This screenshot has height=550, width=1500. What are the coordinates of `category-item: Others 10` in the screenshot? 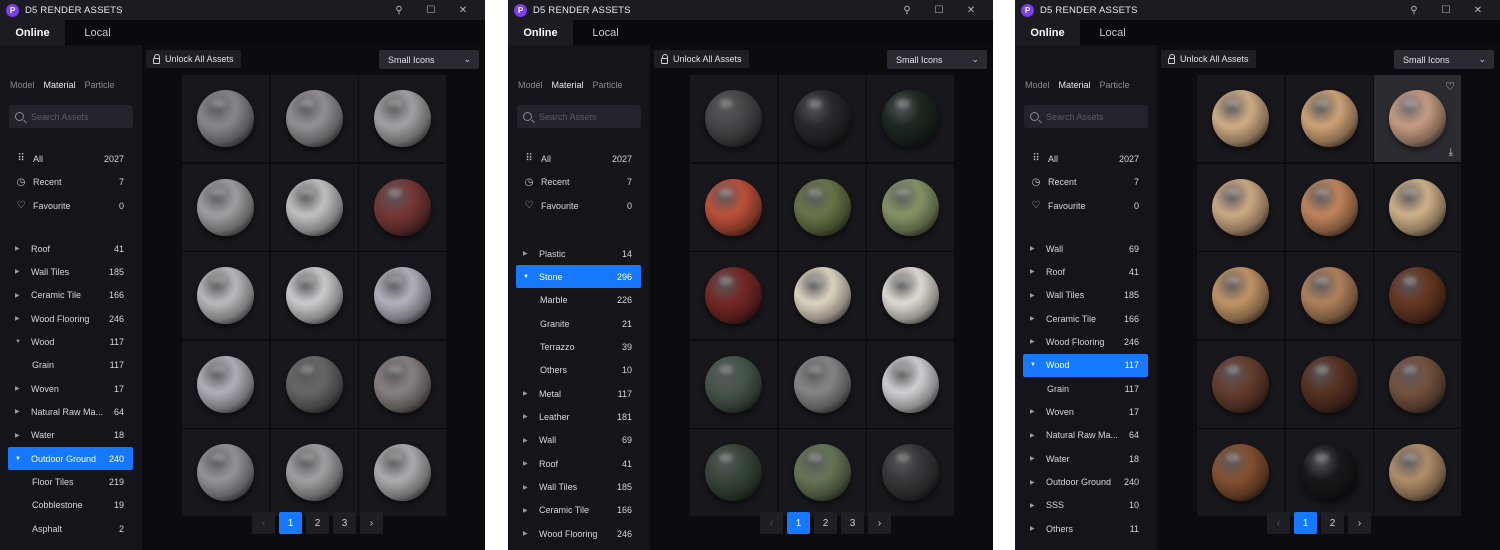 It's located at (578, 370).